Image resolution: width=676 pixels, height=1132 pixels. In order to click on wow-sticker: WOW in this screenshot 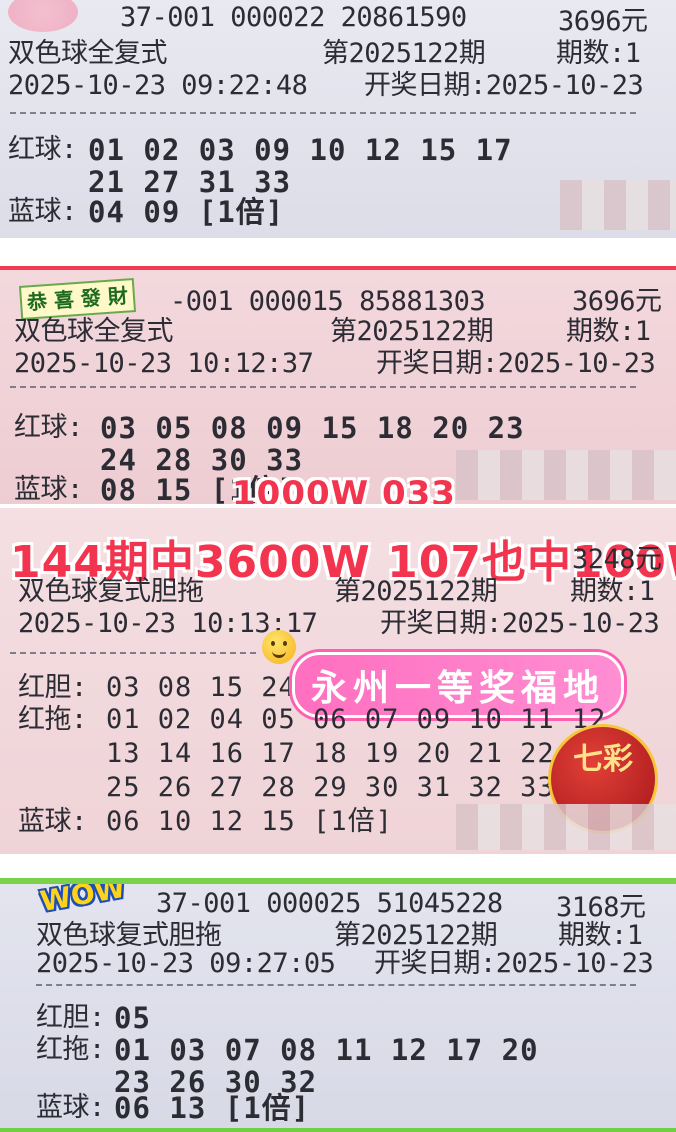, I will do `click(82, 898)`.